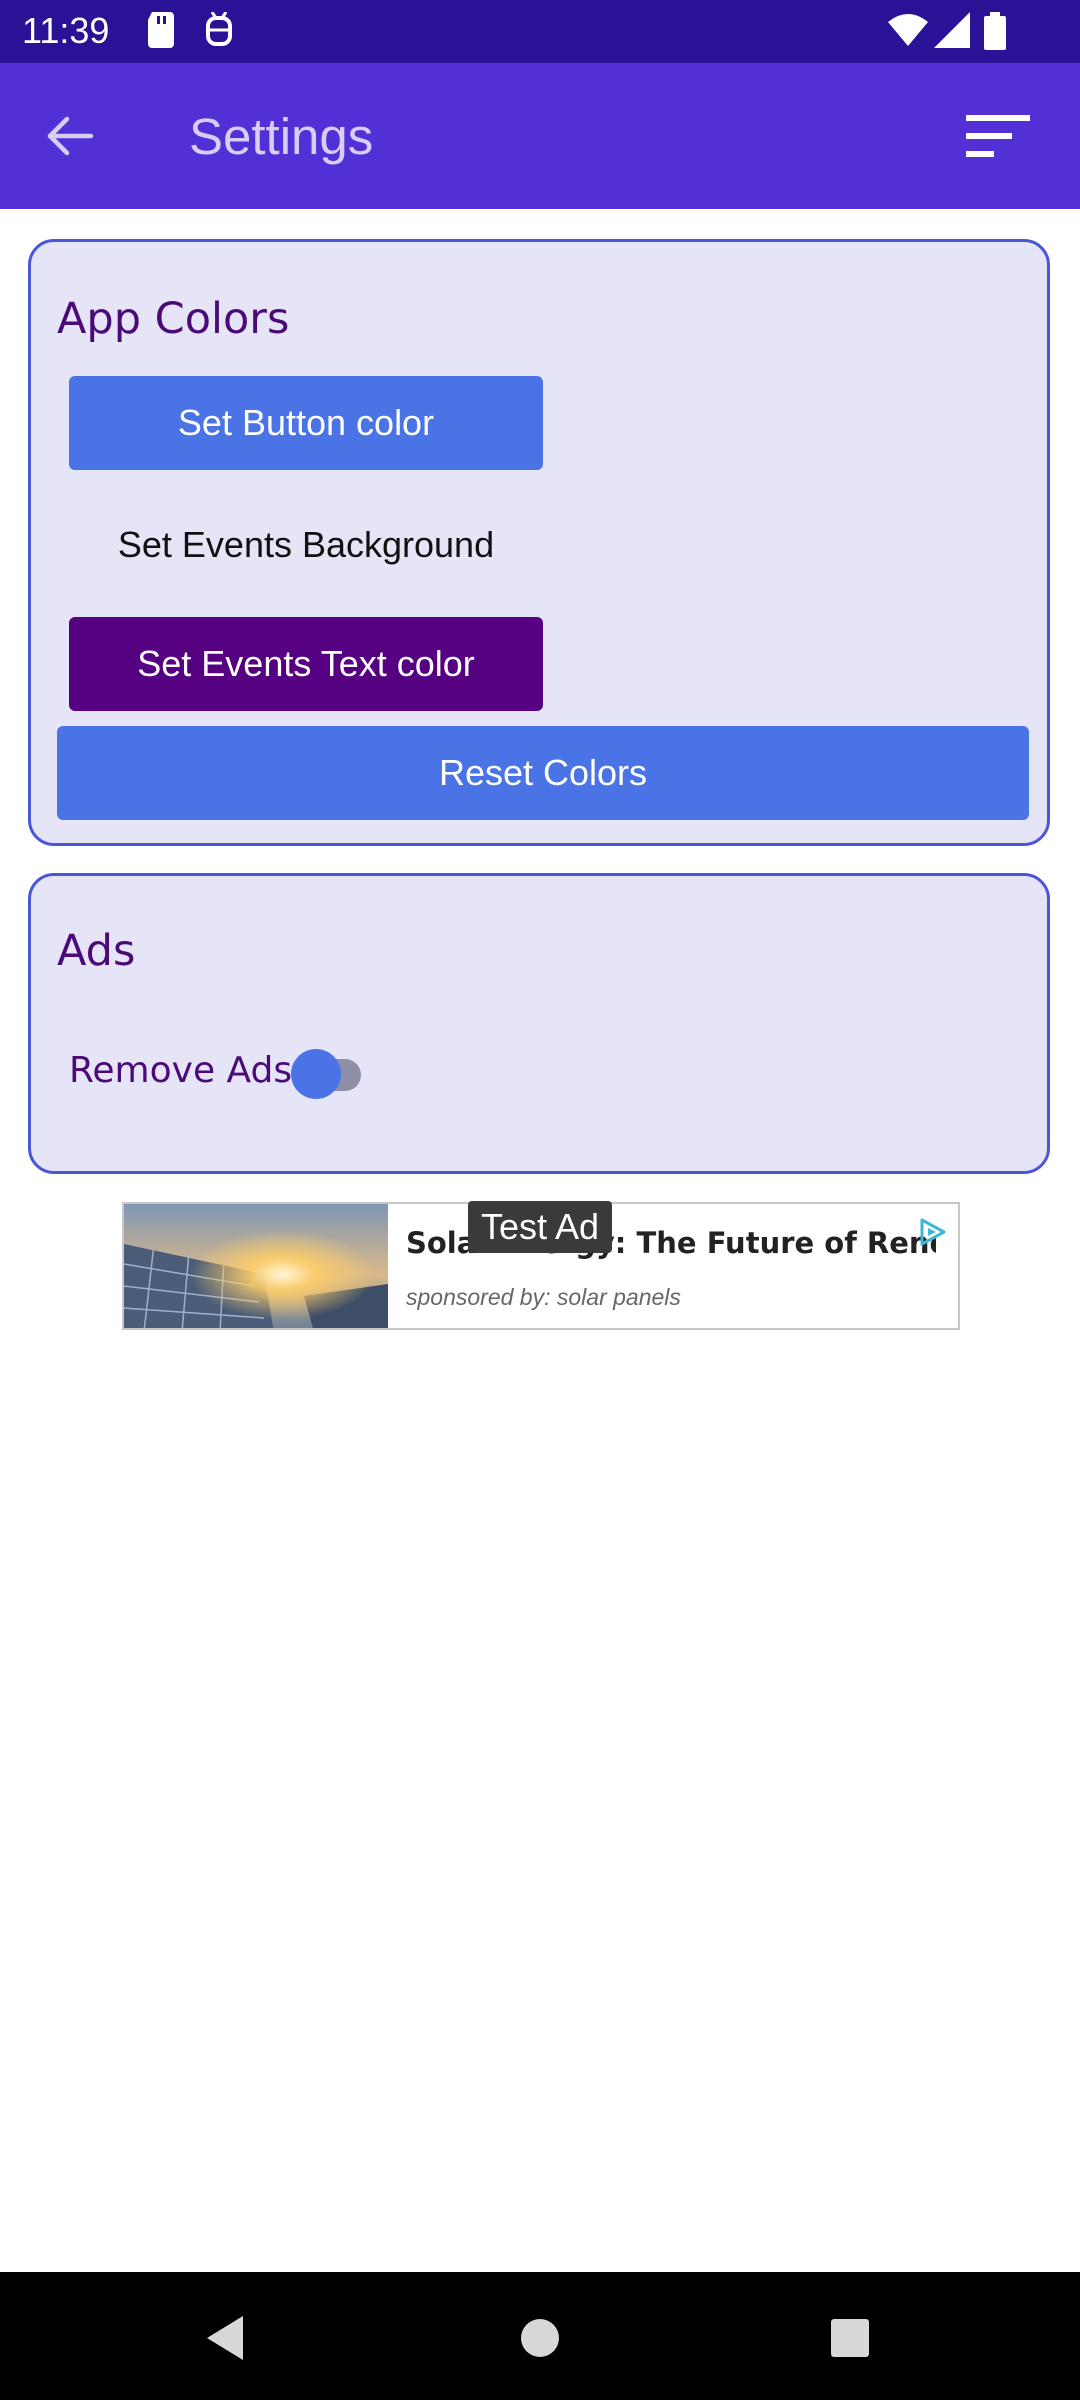 This screenshot has height=2400, width=1080. Describe the element at coordinates (539, 1023) in the screenshot. I see `ads-card: Ads Remove Ads` at that location.